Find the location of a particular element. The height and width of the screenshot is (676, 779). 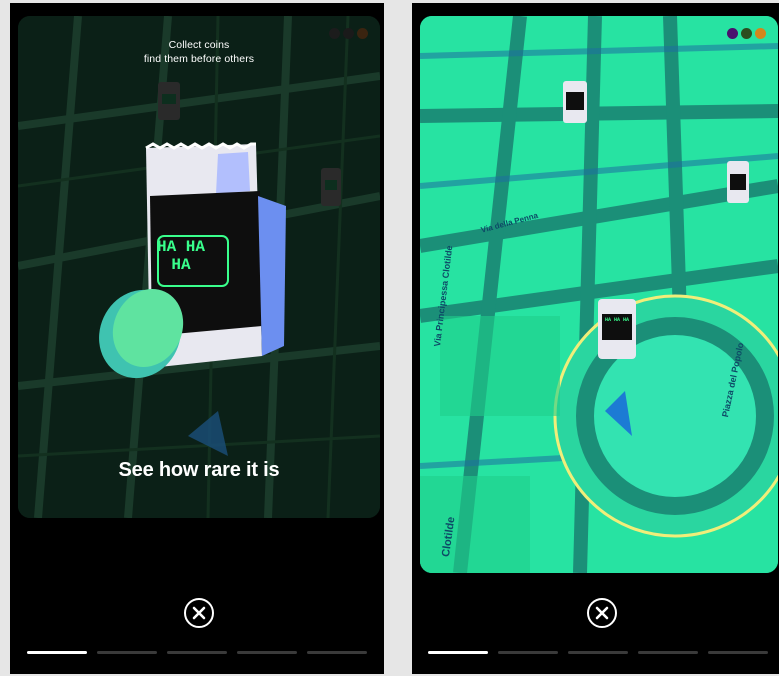

small-pack-top is located at coordinates (169, 101).